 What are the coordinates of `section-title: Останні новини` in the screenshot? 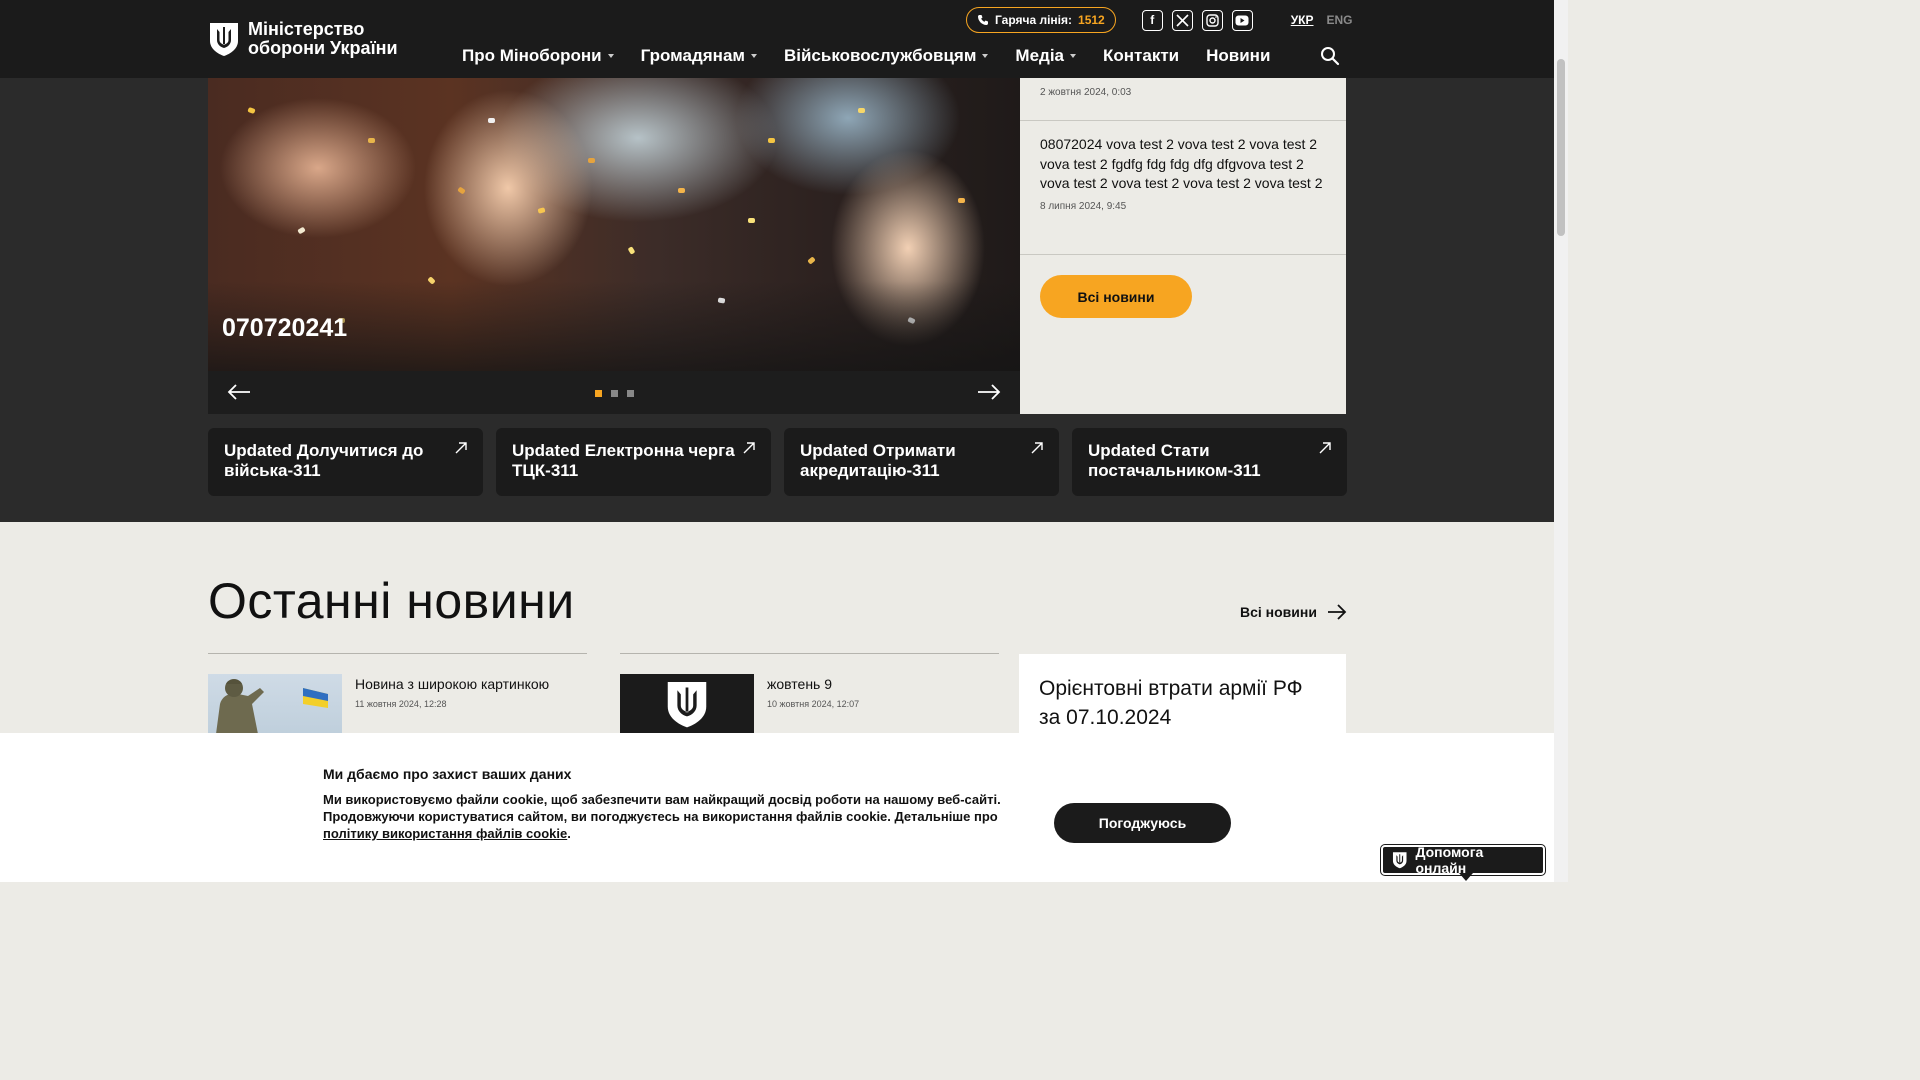 It's located at (391, 601).